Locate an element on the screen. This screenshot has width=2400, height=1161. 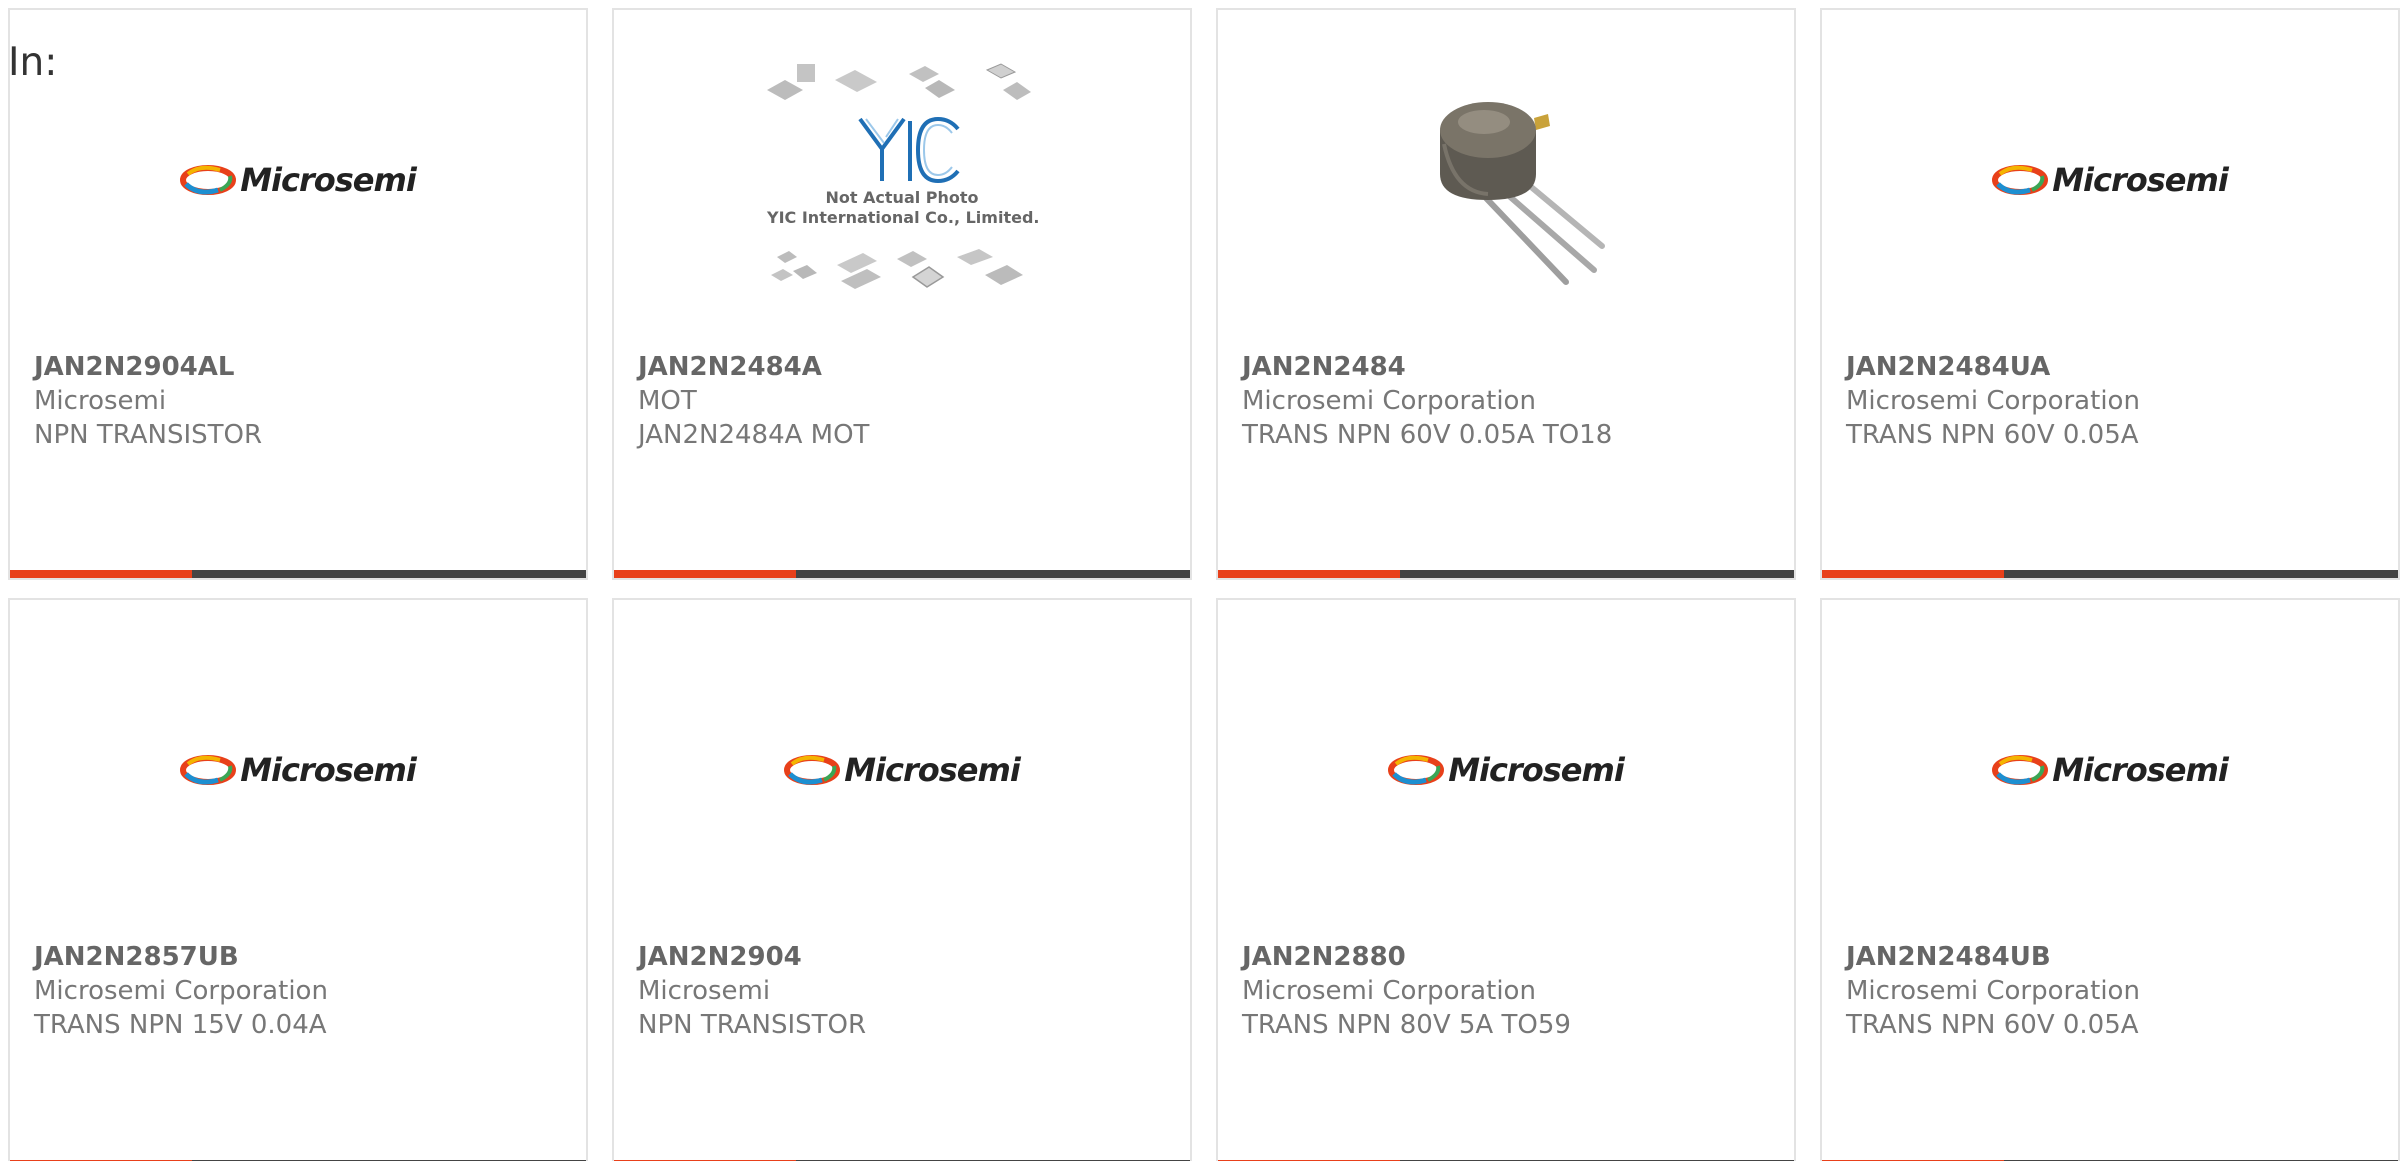
part-number: JAN2N2484UB is located at coordinates (2112, 957).